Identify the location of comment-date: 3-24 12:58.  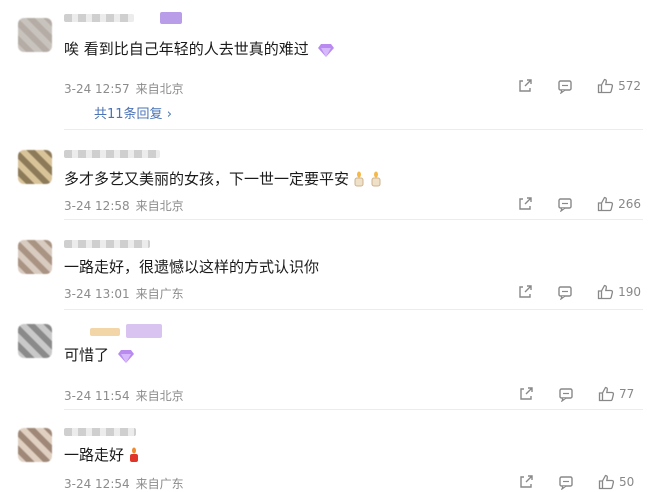
(97, 206).